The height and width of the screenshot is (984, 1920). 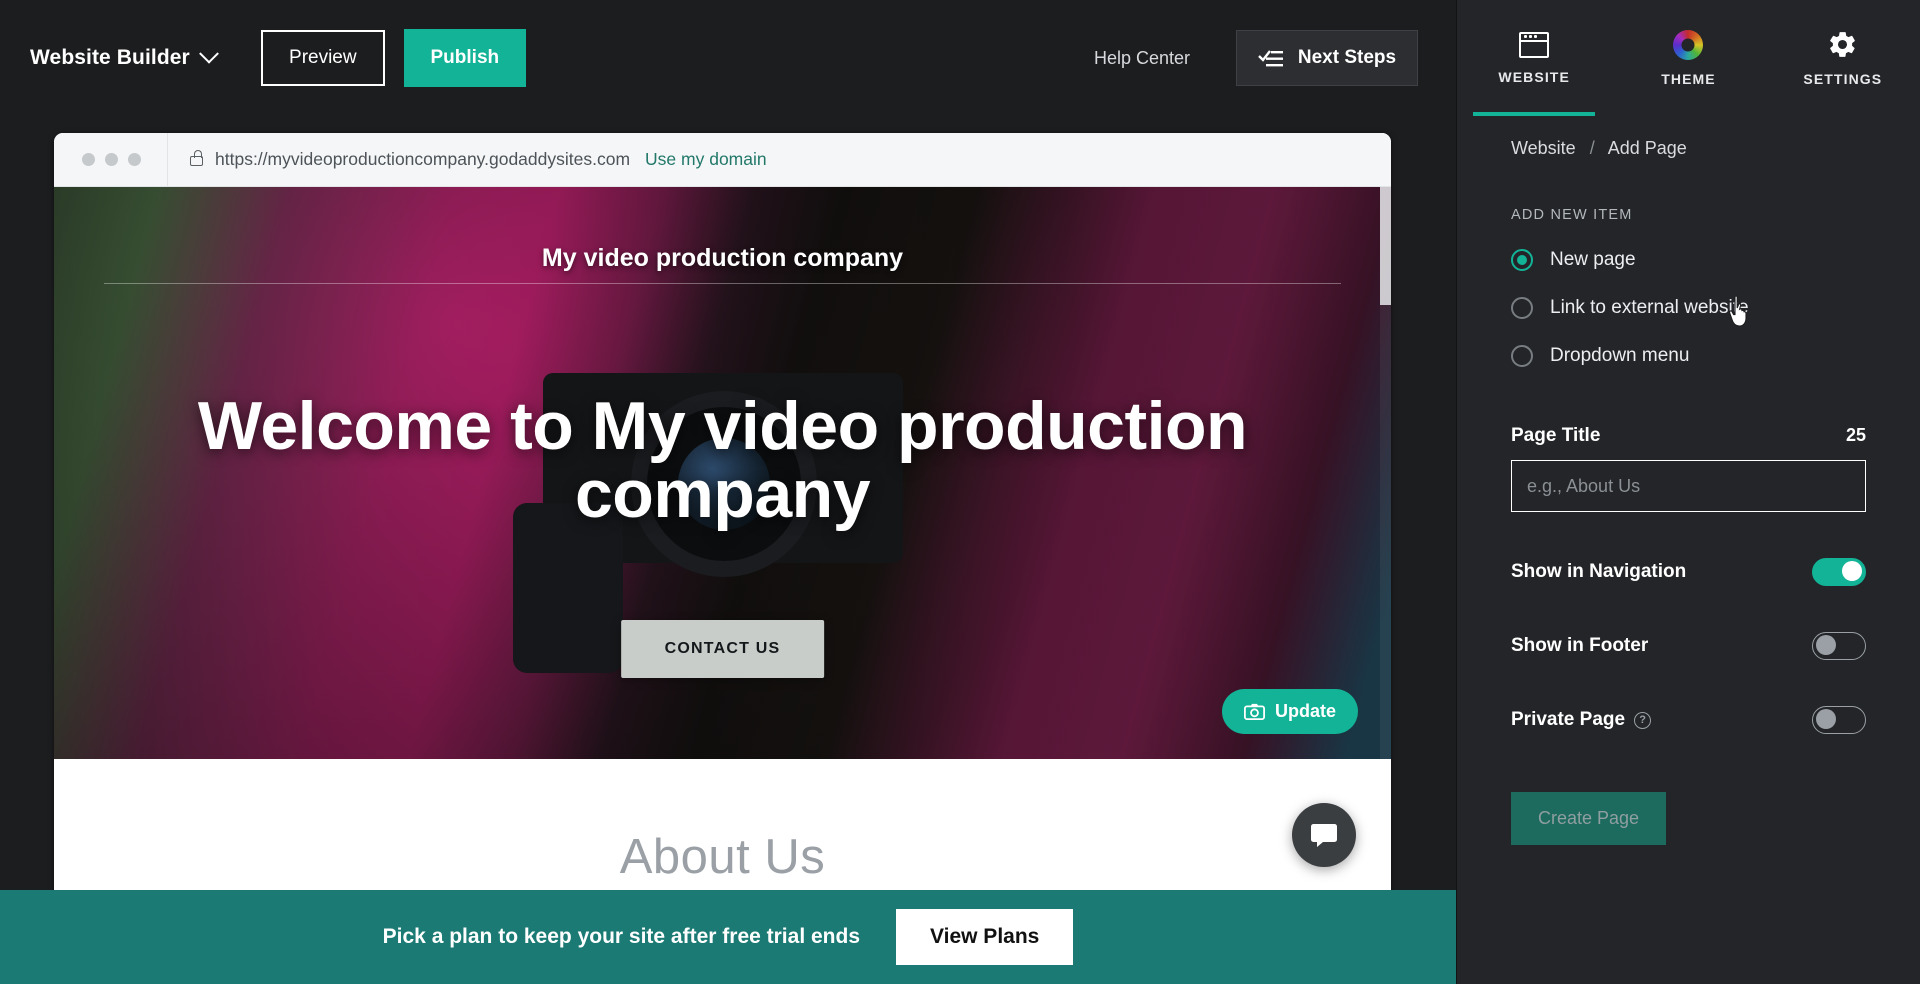 I want to click on add-new-item-label: ADD NEW ITEM, so click(x=1572, y=215).